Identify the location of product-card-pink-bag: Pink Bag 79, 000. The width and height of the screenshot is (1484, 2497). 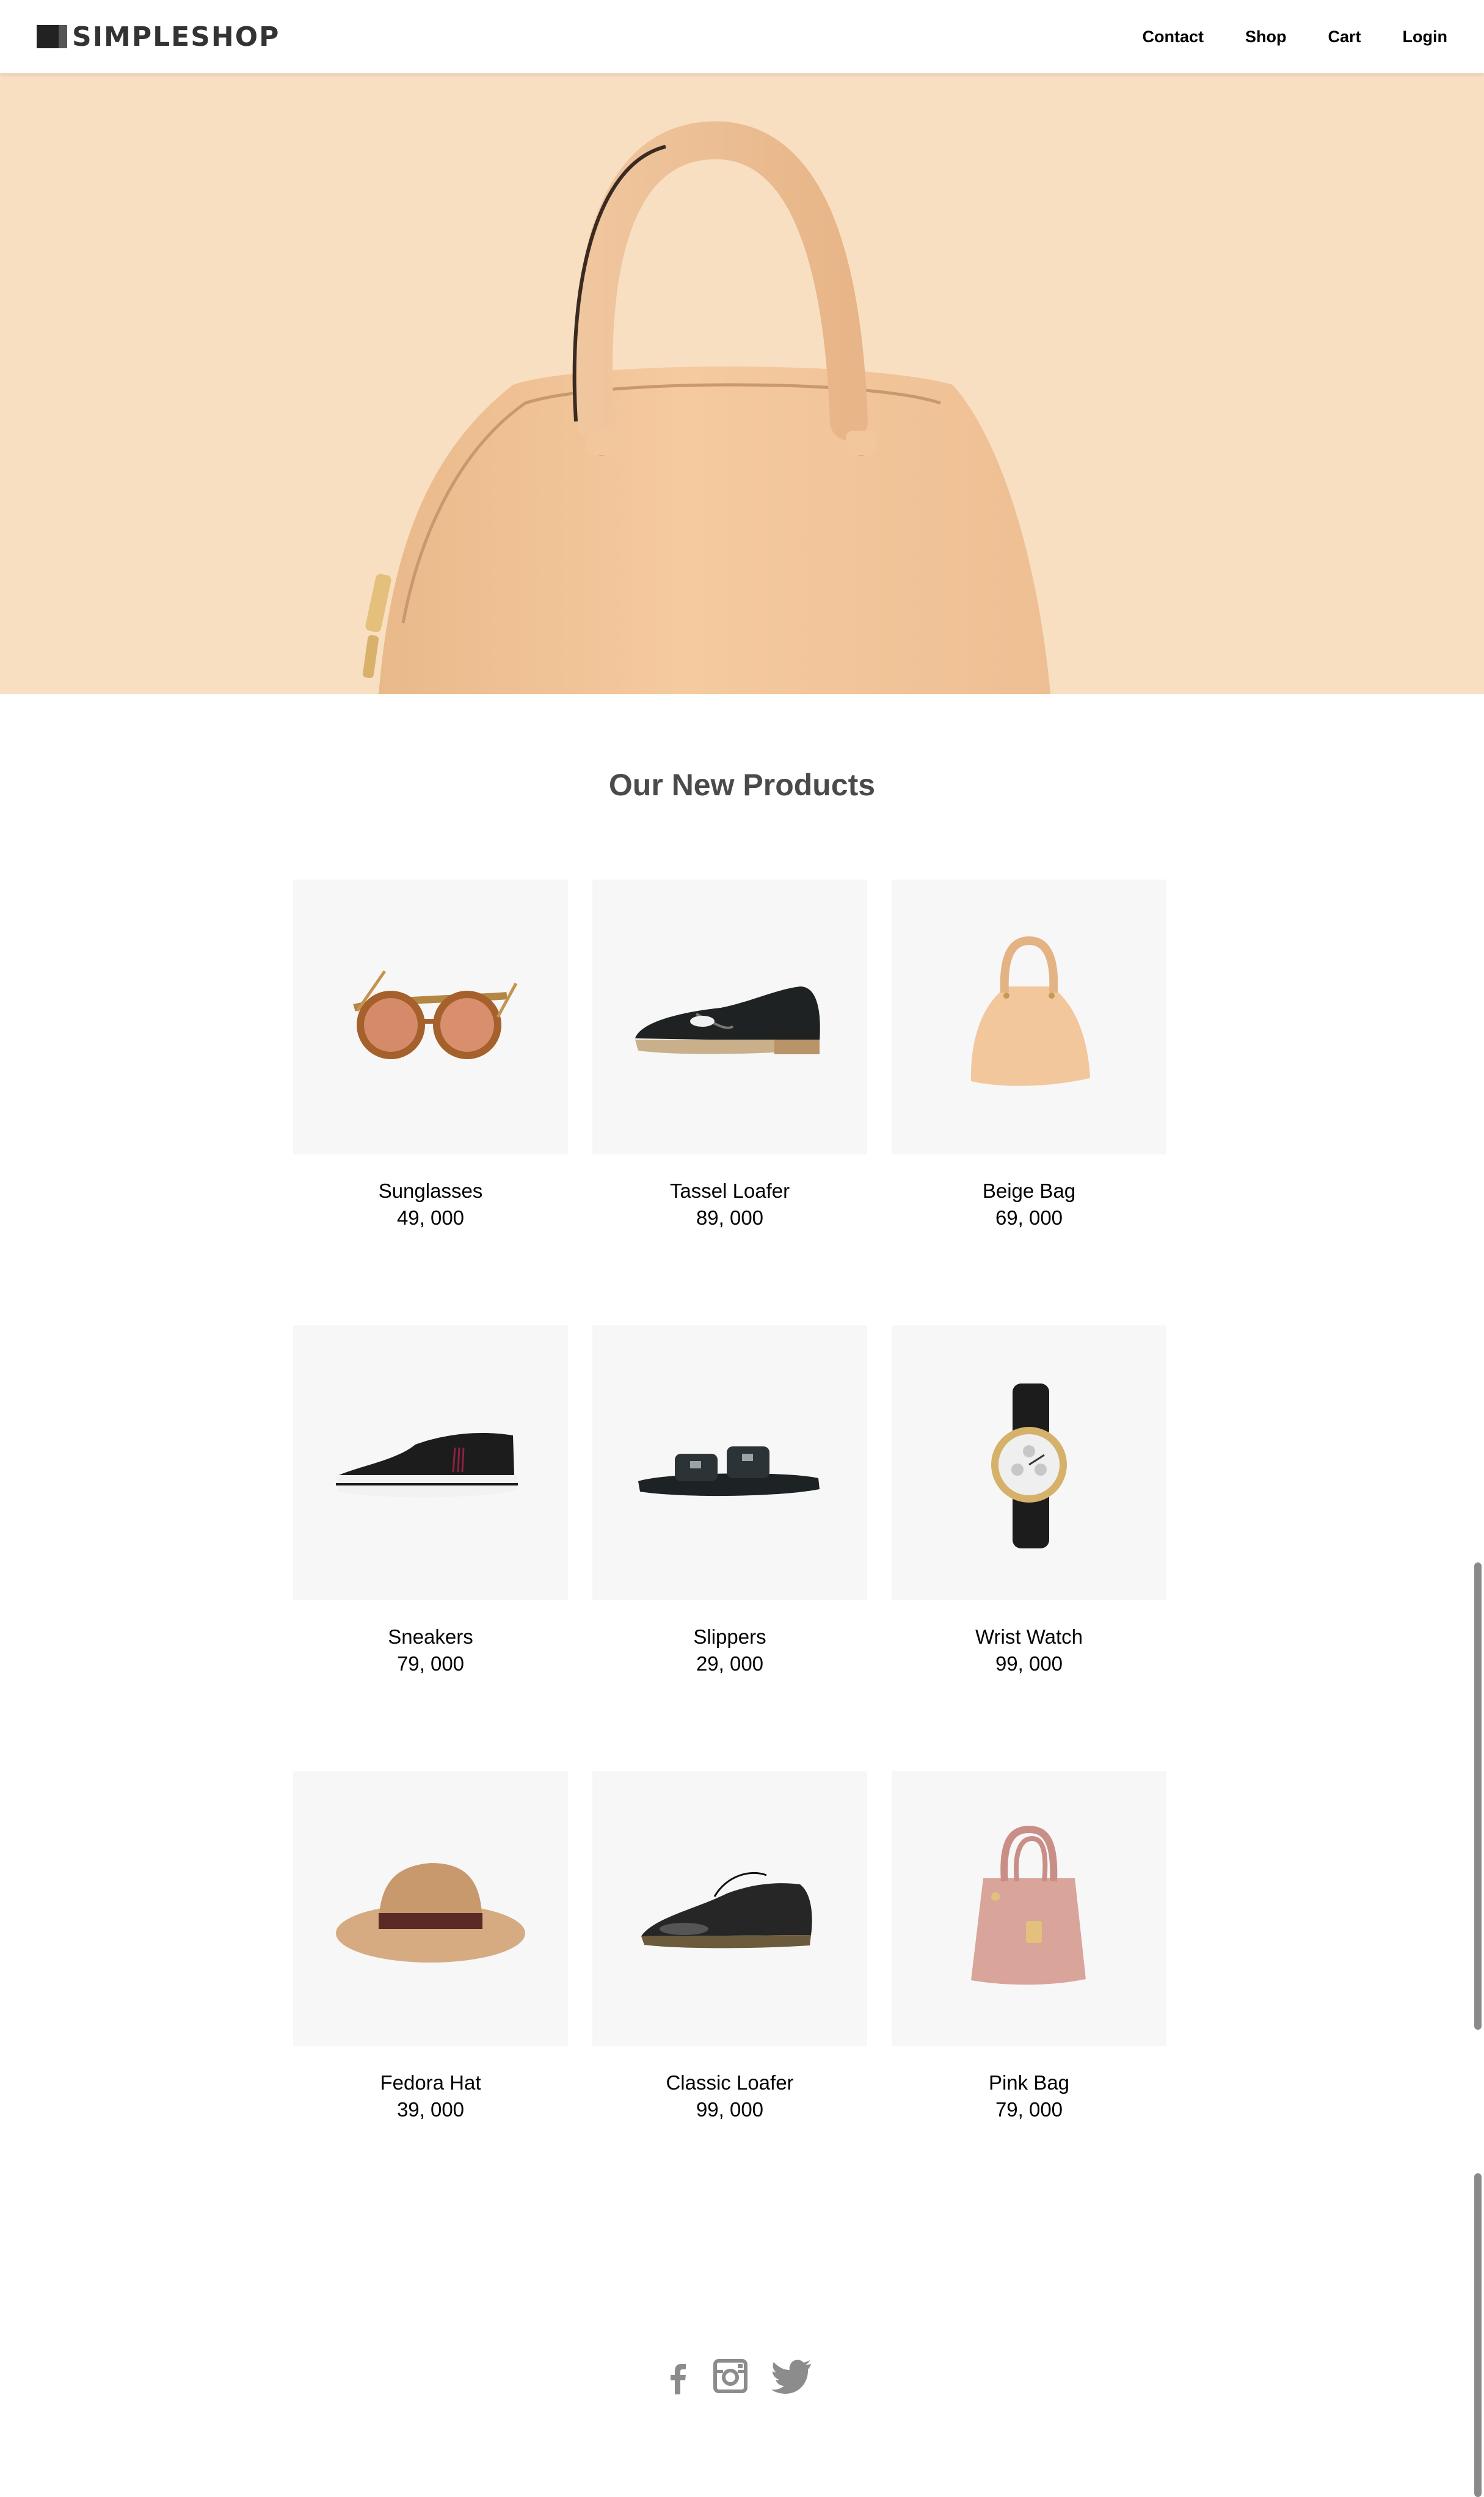
(1029, 1947).